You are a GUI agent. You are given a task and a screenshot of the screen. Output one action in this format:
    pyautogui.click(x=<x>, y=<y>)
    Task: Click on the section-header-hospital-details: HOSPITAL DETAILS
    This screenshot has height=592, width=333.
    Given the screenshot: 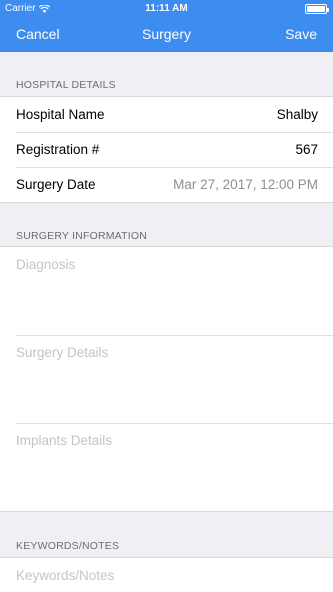 What is the action you would take?
    pyautogui.click(x=66, y=85)
    